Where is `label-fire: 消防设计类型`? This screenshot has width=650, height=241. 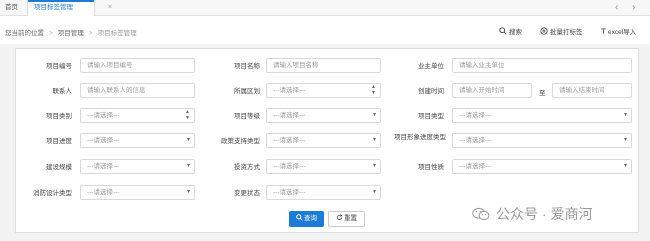 label-fire: 消防设计类型 is located at coordinates (52, 193).